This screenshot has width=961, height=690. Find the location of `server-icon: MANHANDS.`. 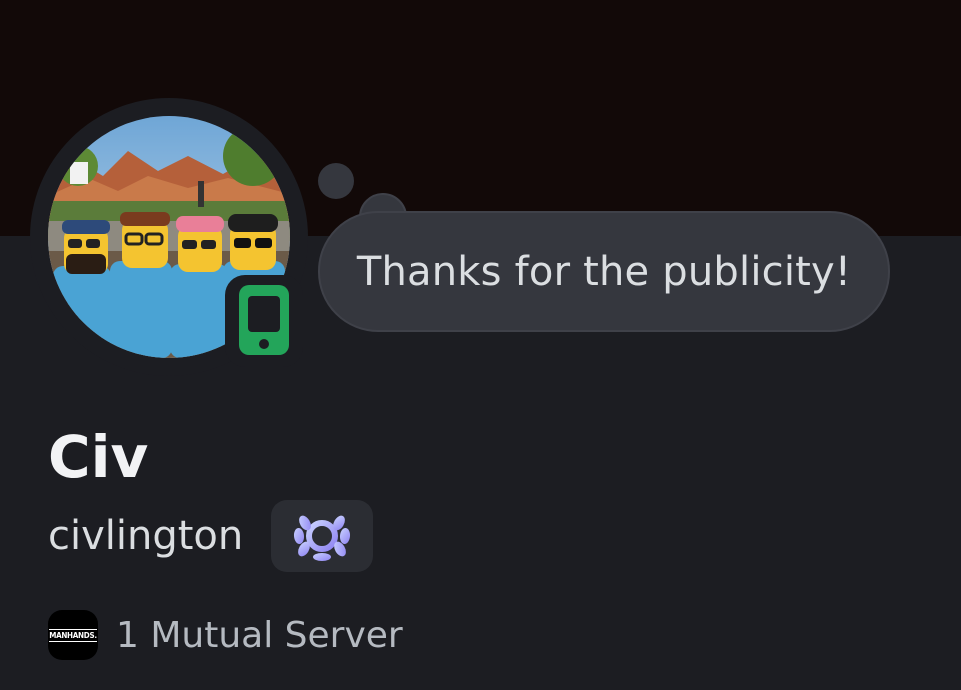

server-icon: MANHANDS. is located at coordinates (73, 635).